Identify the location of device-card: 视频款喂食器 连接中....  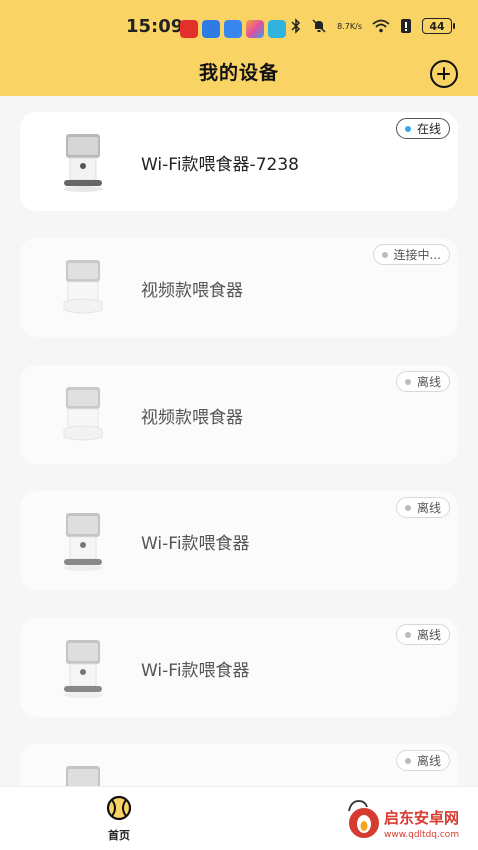
(239, 287).